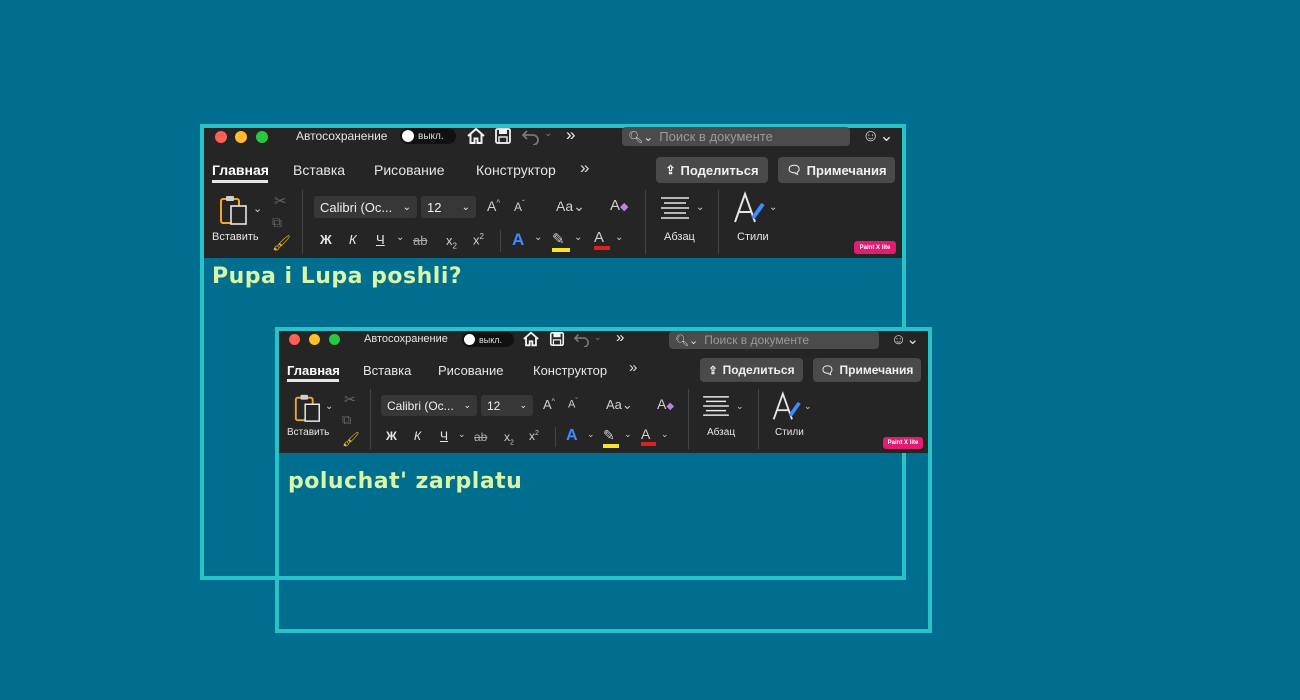 The width and height of the screenshot is (1300, 700). What do you see at coordinates (494, 405) in the screenshot?
I see `font-size-value: 12` at bounding box center [494, 405].